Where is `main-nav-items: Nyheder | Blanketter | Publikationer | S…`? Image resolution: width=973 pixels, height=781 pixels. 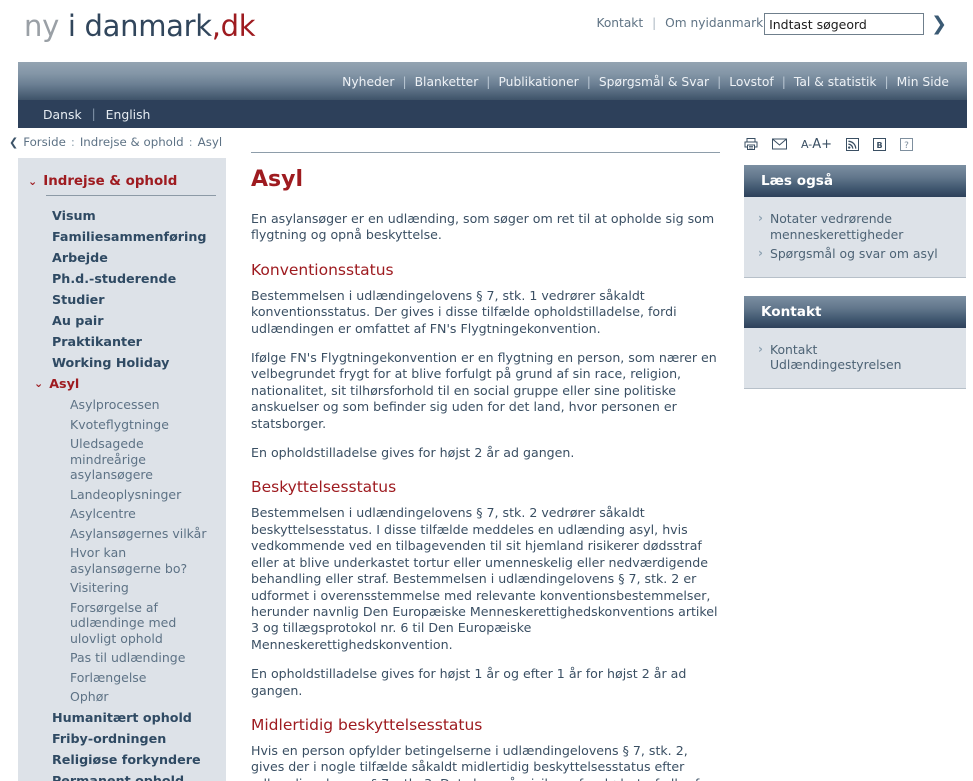 main-nav-items: Nyheder | Blanketter | Publikationer | S… is located at coordinates (645, 82).